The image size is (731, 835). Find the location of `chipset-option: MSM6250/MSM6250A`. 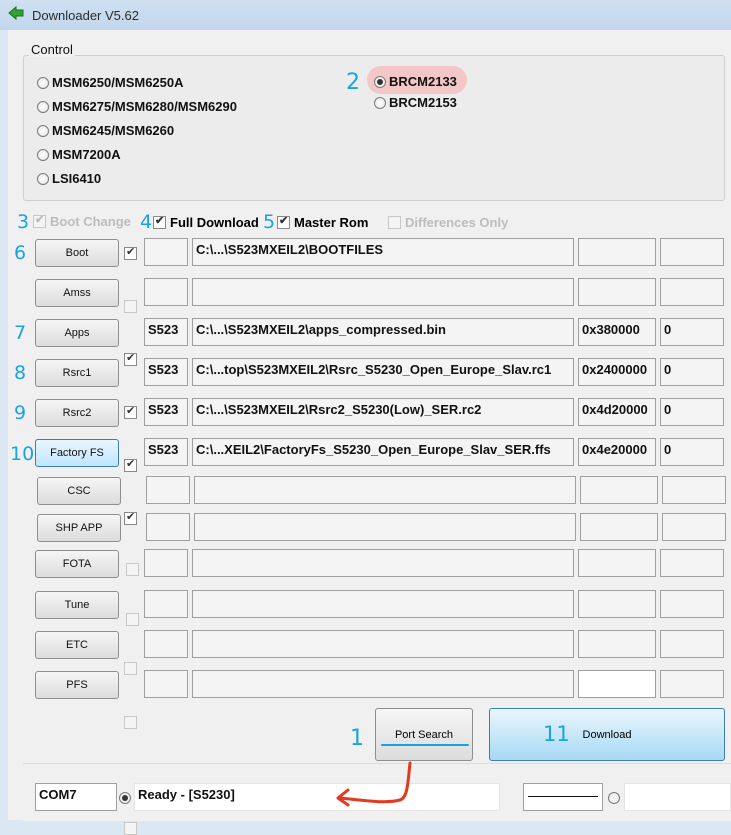

chipset-option: MSM6250/MSM6250A is located at coordinates (110, 82).